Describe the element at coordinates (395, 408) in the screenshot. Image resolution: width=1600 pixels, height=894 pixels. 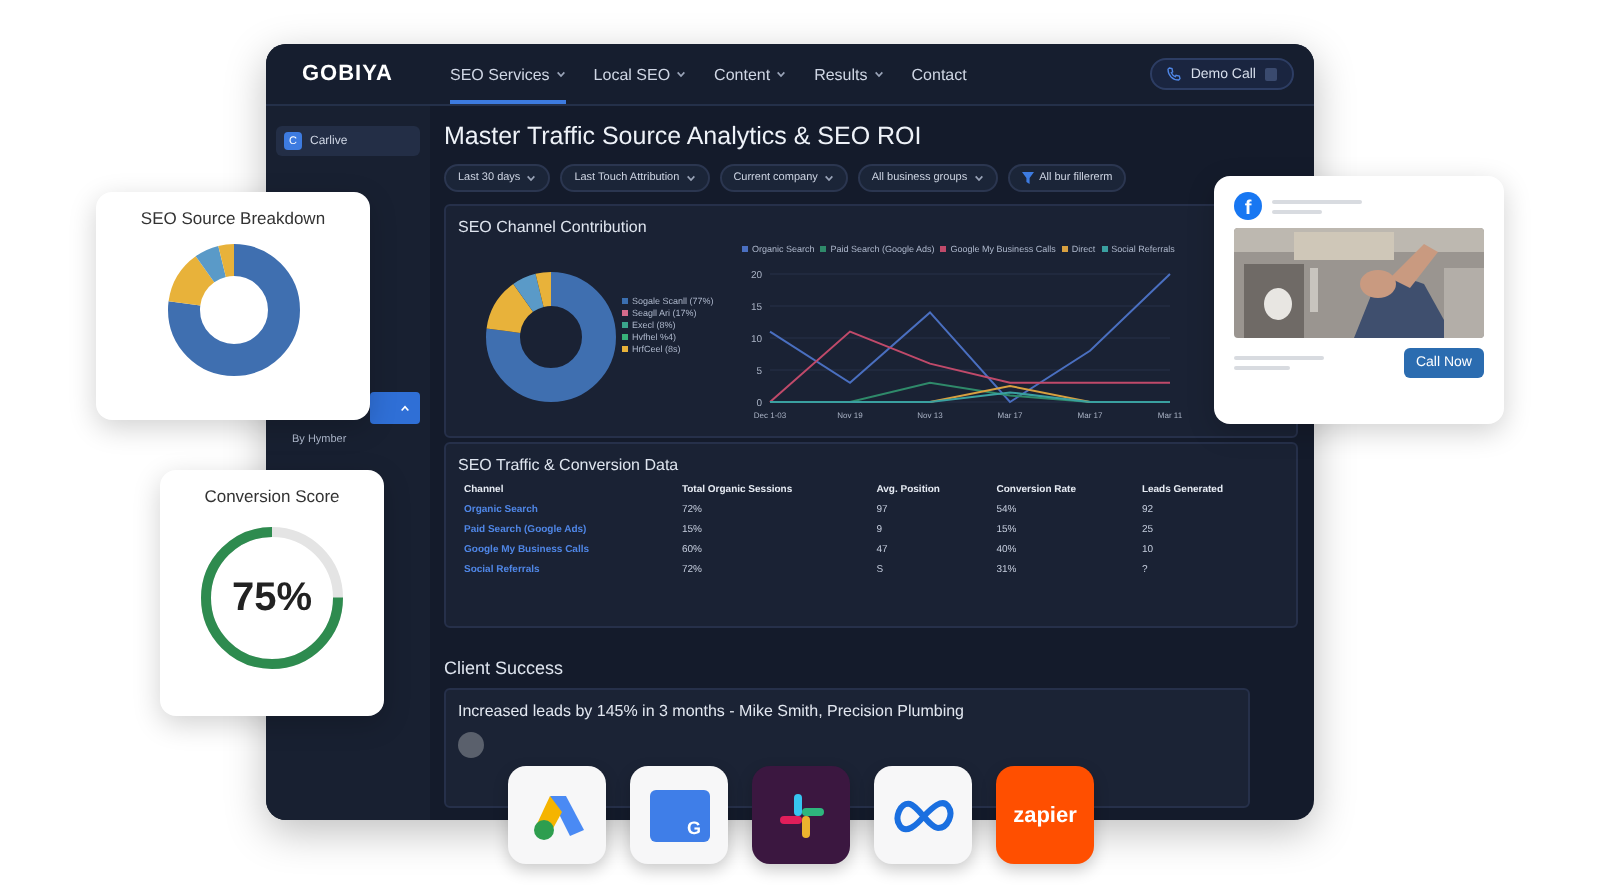
I see `sidebar-group` at that location.